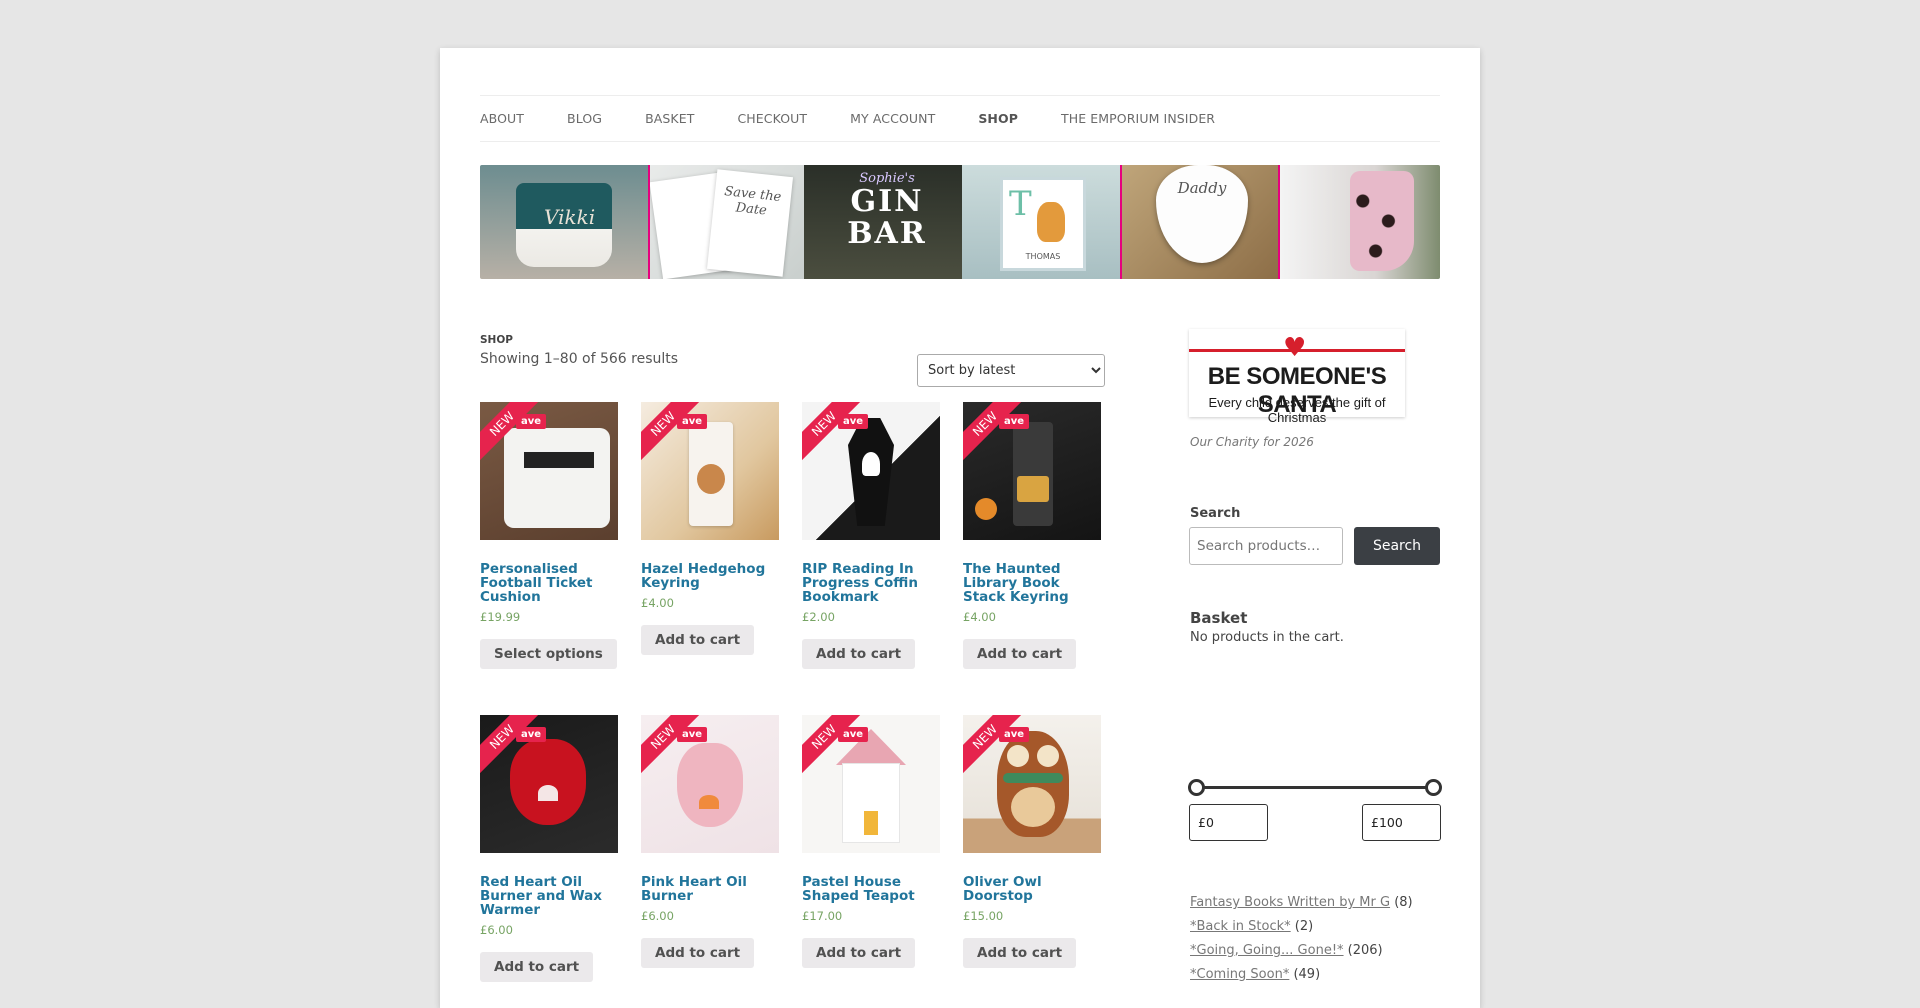 This screenshot has height=1008, width=1920. I want to click on pumpkin-shape, so click(986, 509).